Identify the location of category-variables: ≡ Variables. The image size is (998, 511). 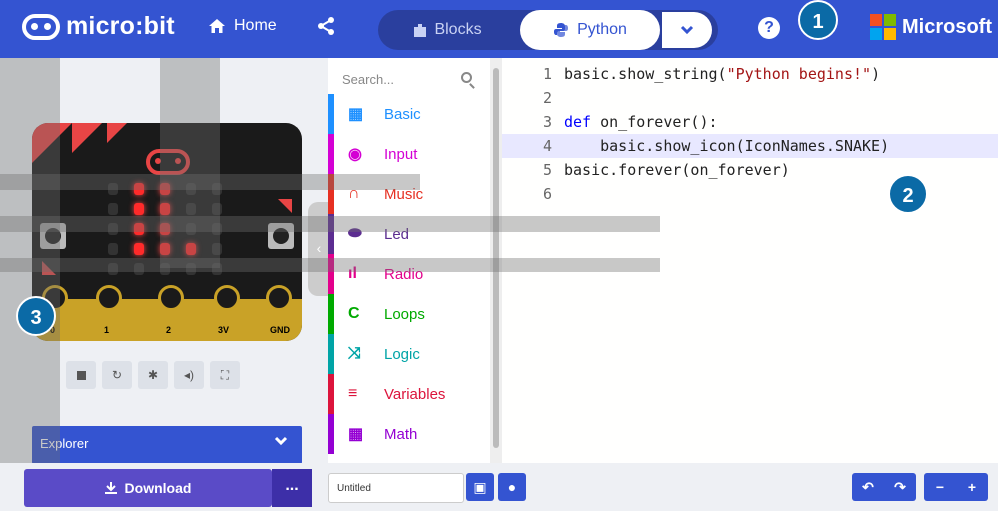
(410, 394).